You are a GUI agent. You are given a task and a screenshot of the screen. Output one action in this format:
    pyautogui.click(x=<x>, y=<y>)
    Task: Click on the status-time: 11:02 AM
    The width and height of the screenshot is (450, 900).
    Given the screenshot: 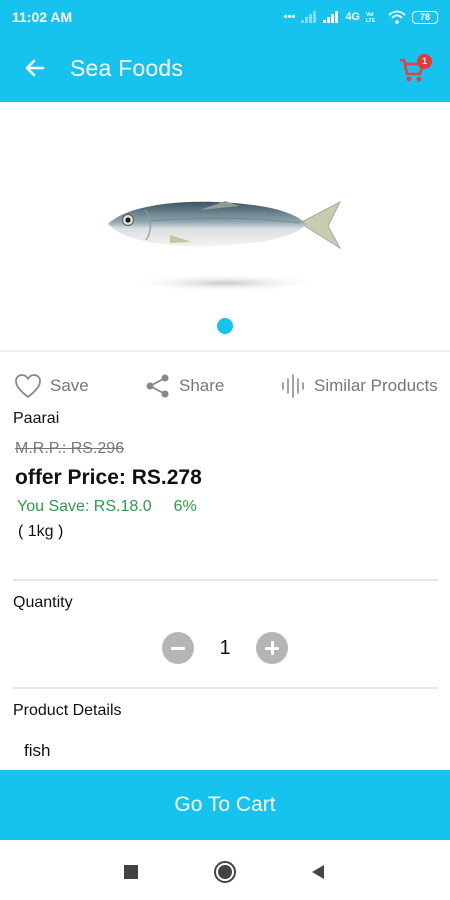 What is the action you would take?
    pyautogui.click(x=42, y=17)
    